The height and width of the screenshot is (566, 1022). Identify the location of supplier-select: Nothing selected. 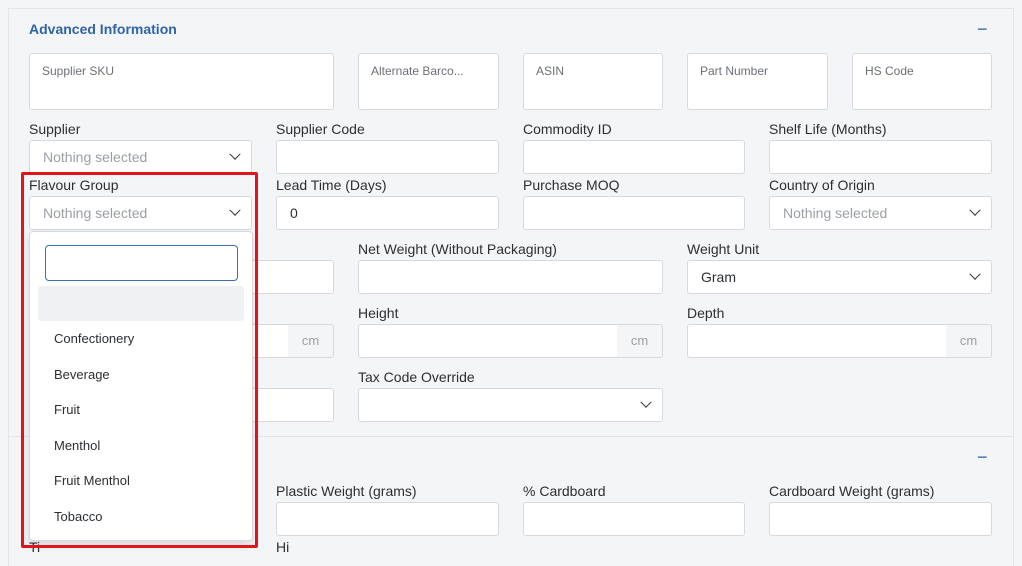
(140, 157).